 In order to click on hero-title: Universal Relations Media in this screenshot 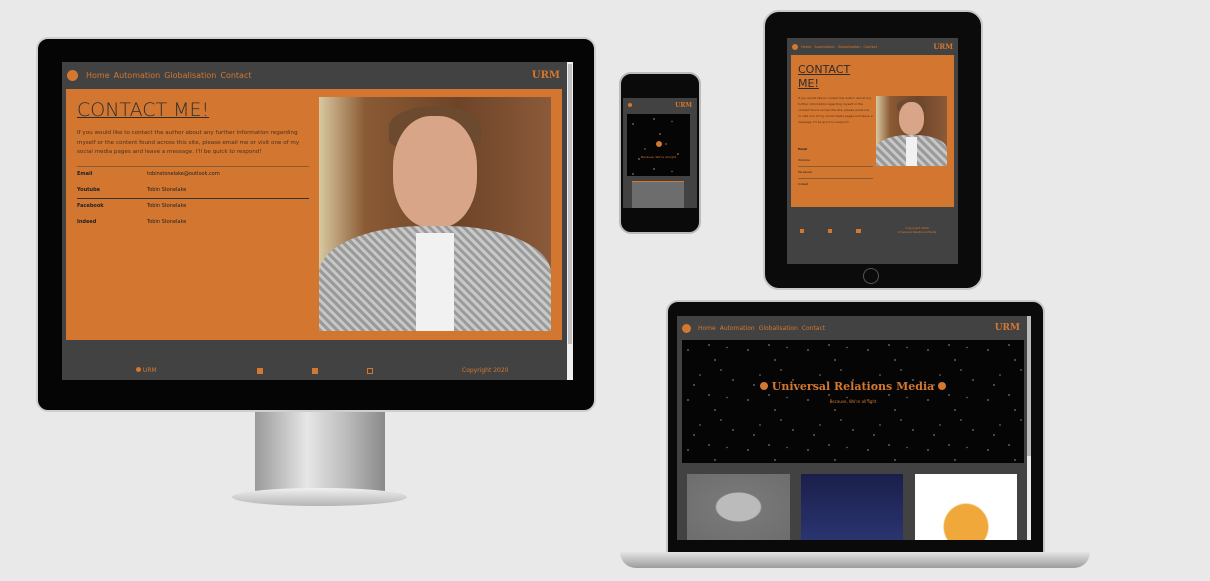, I will do `click(853, 386)`.